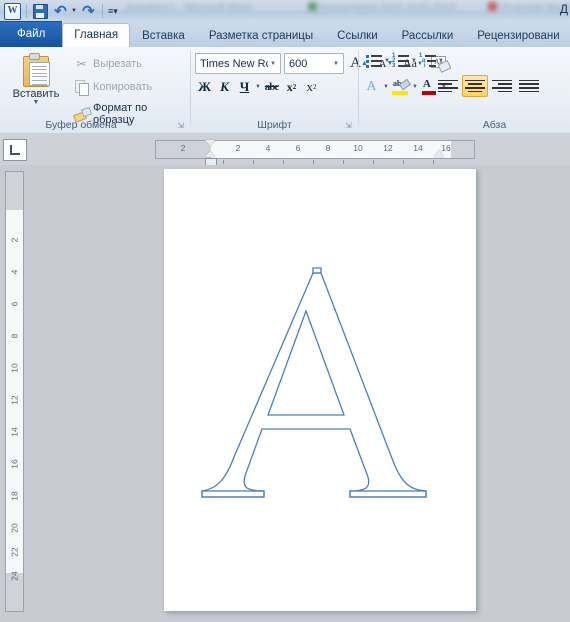  I want to click on undo-icon: ↶, so click(60, 11).